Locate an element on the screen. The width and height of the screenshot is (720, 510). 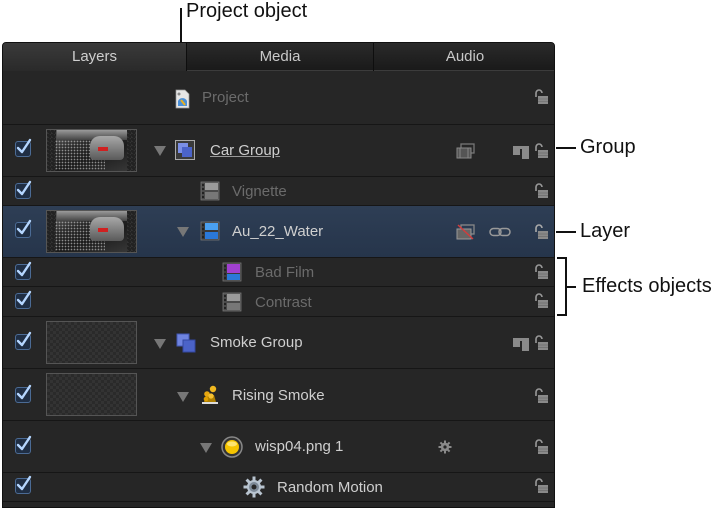
emitter-icon is located at coordinates (210, 394).